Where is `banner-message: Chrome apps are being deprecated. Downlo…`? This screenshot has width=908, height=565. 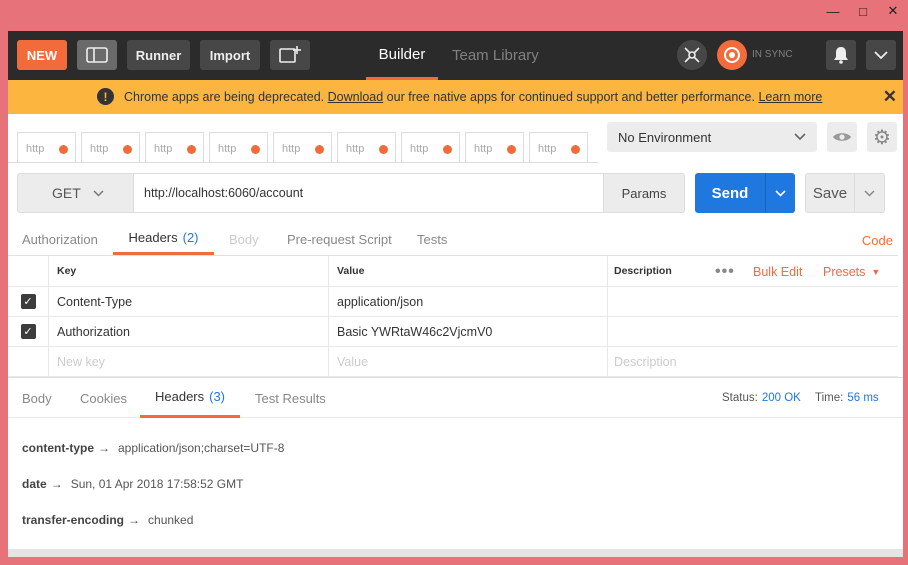
banner-message: Chrome apps are being deprecated. Downlo… is located at coordinates (473, 97).